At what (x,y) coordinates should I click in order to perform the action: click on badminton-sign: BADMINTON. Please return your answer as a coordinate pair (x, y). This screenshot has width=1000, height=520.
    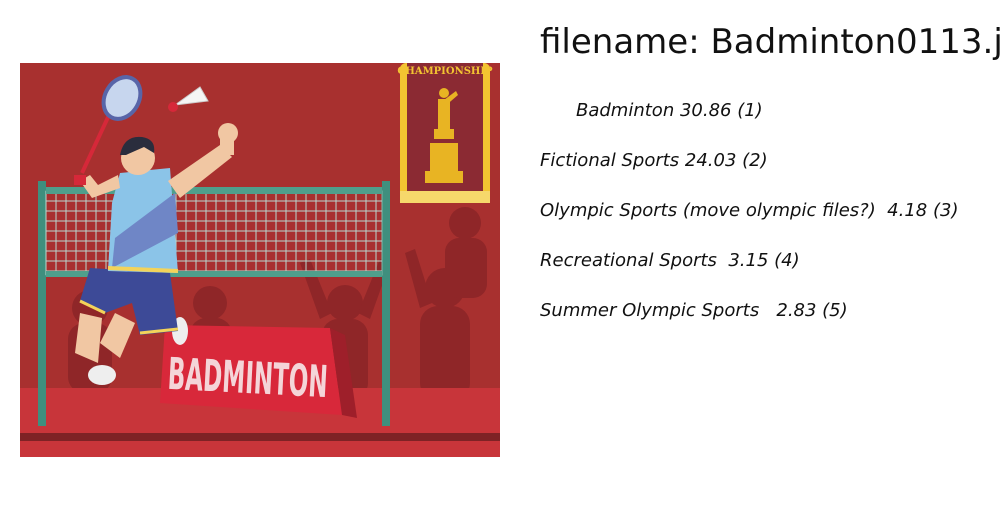
    Looking at the image, I should click on (258, 371).